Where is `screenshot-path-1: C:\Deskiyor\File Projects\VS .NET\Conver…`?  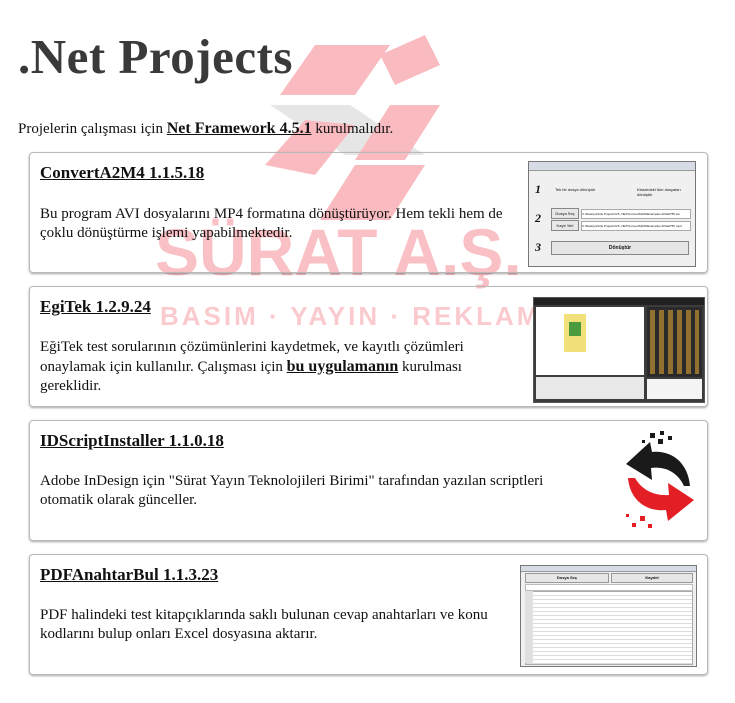
screenshot-path-1: C:\Deskiyor\File Projects\VS .NET\Conver… is located at coordinates (636, 214).